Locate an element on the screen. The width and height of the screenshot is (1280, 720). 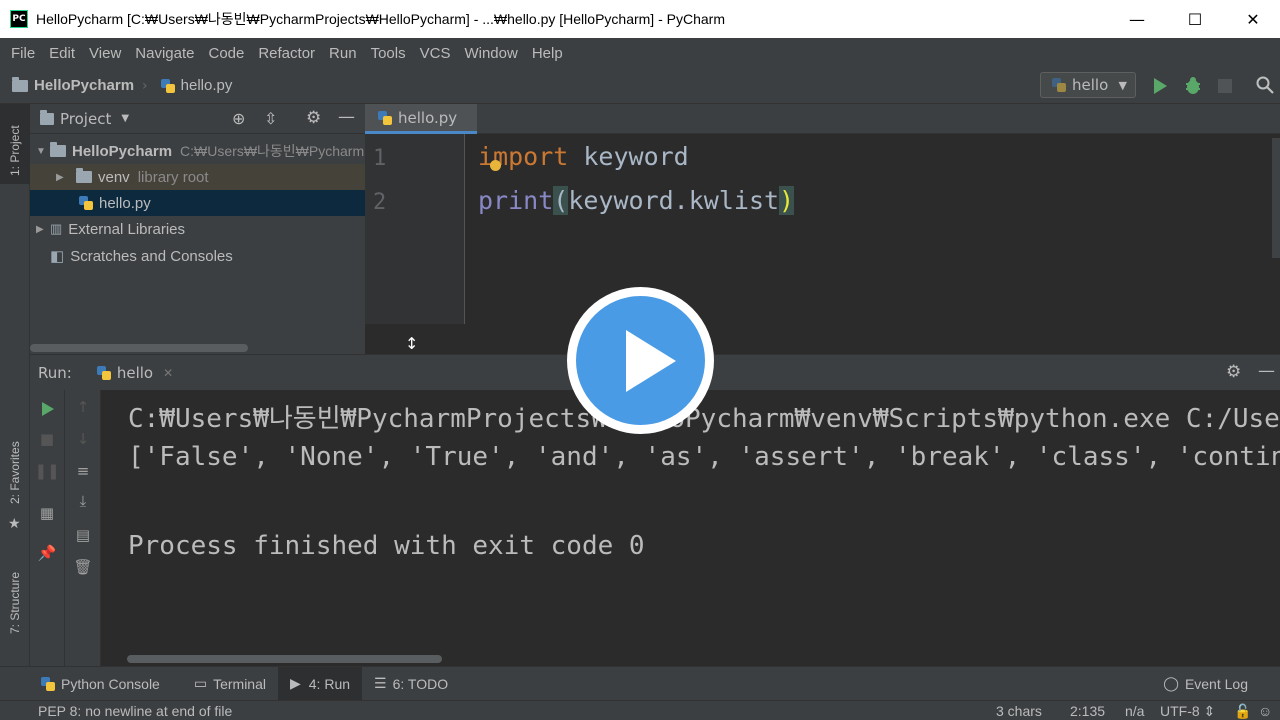
arrow-up-icon: ↑ is located at coordinates (83, 407).